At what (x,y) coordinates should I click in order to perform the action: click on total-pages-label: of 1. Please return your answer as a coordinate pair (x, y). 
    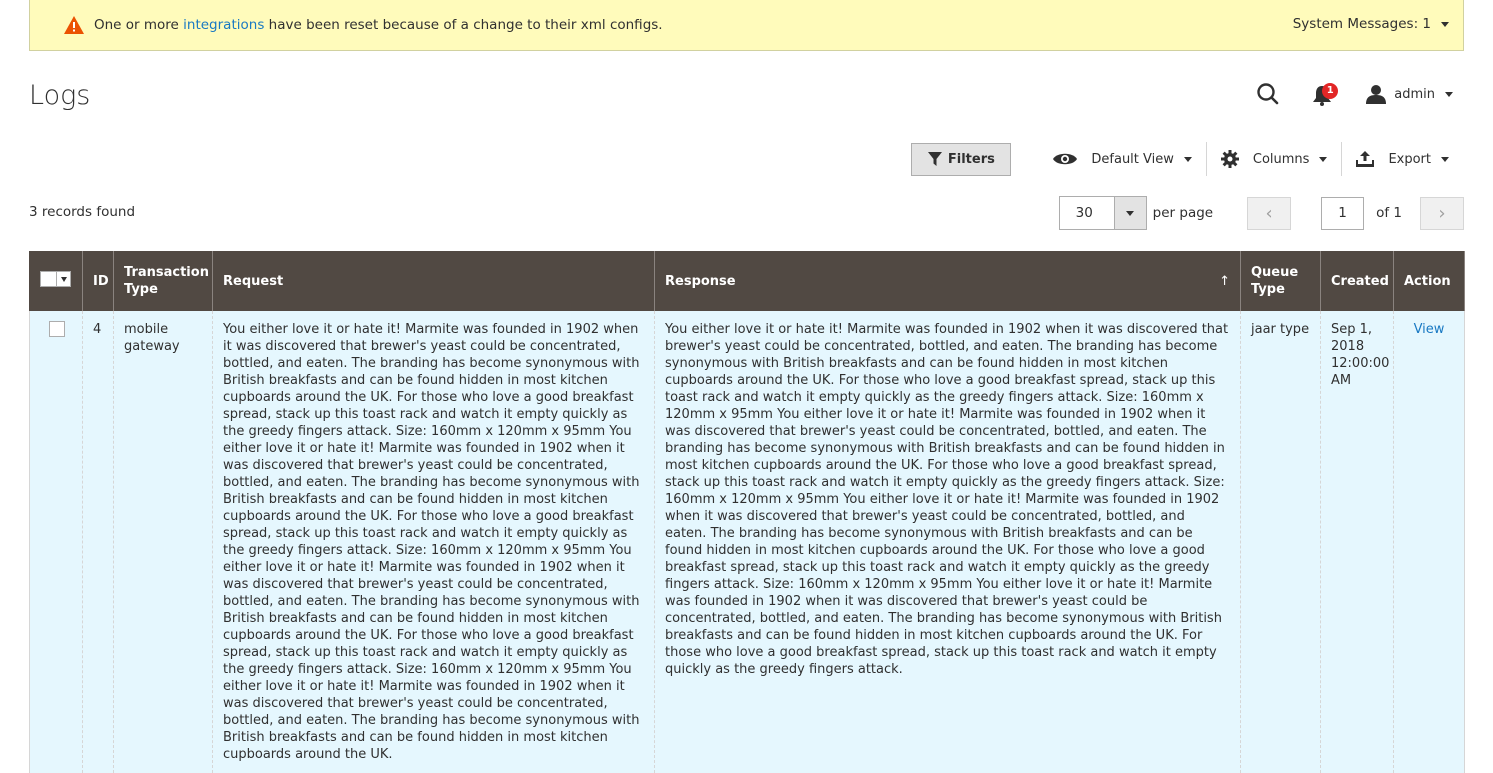
    Looking at the image, I should click on (1389, 213).